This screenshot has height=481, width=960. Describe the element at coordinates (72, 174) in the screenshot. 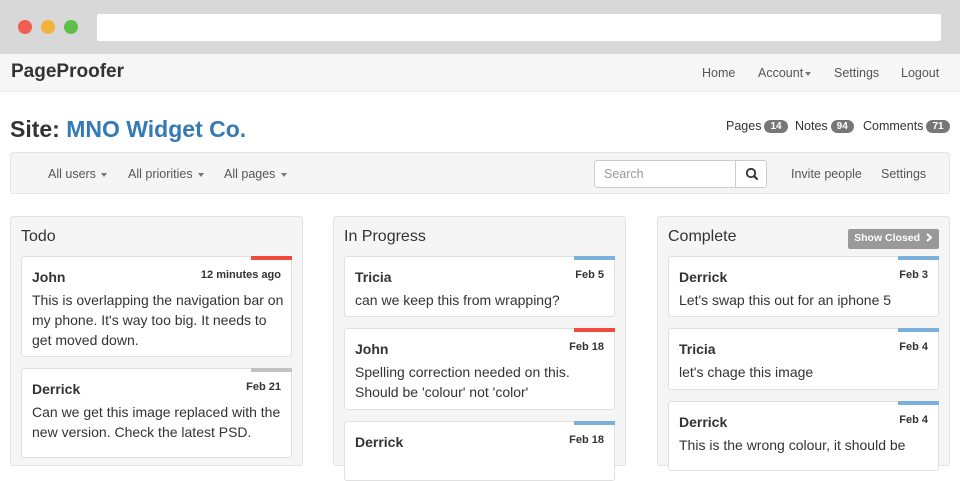

I see `users-filter-label: All users` at that location.